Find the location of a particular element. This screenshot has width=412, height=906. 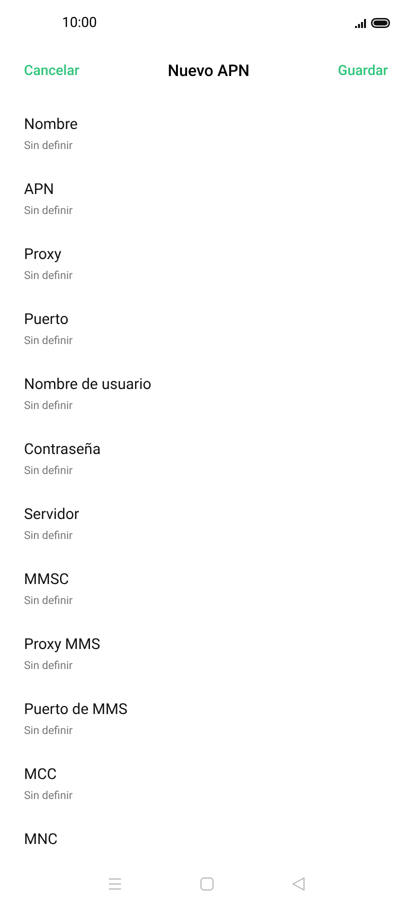

setting-row: MMSC Sin definir is located at coordinates (206, 583).